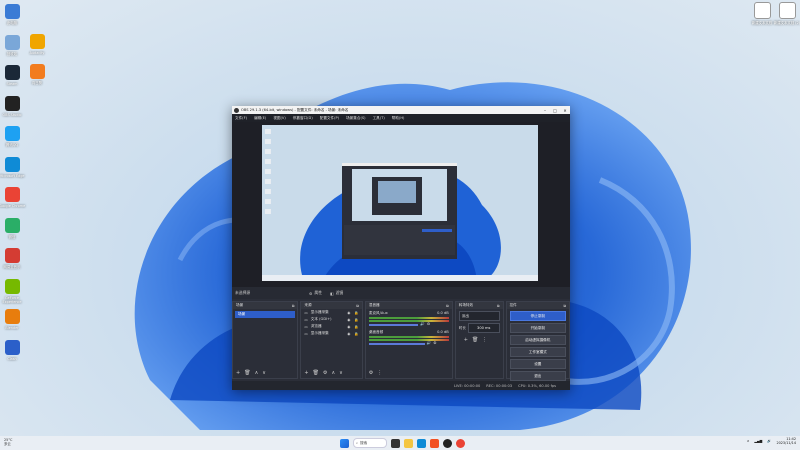 The width and height of the screenshot is (800, 450). What do you see at coordinates (265, 314) in the screenshot?
I see `scene-item: 场景` at bounding box center [265, 314].